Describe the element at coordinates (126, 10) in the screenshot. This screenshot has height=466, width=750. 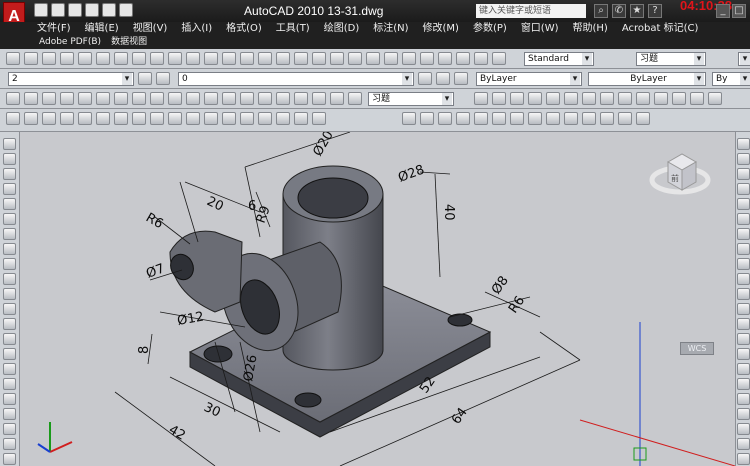
I see `plot-icon` at that location.